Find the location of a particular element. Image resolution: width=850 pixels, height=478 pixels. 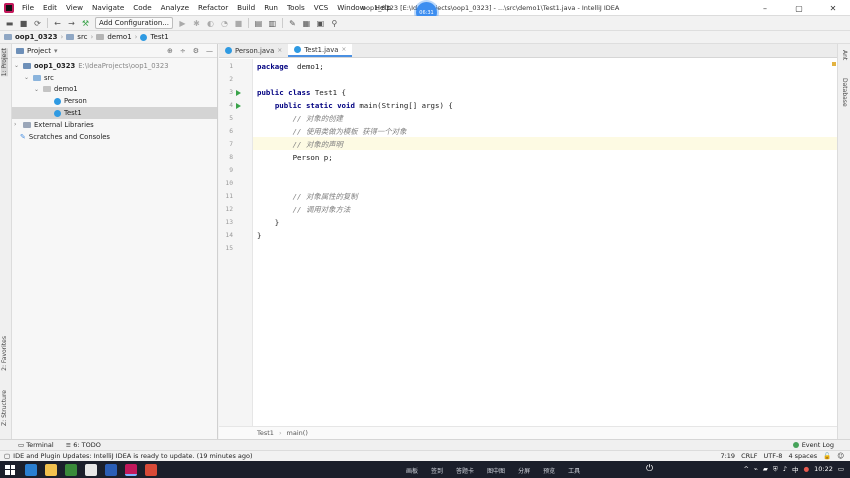

app-icon is located at coordinates (71, 469).